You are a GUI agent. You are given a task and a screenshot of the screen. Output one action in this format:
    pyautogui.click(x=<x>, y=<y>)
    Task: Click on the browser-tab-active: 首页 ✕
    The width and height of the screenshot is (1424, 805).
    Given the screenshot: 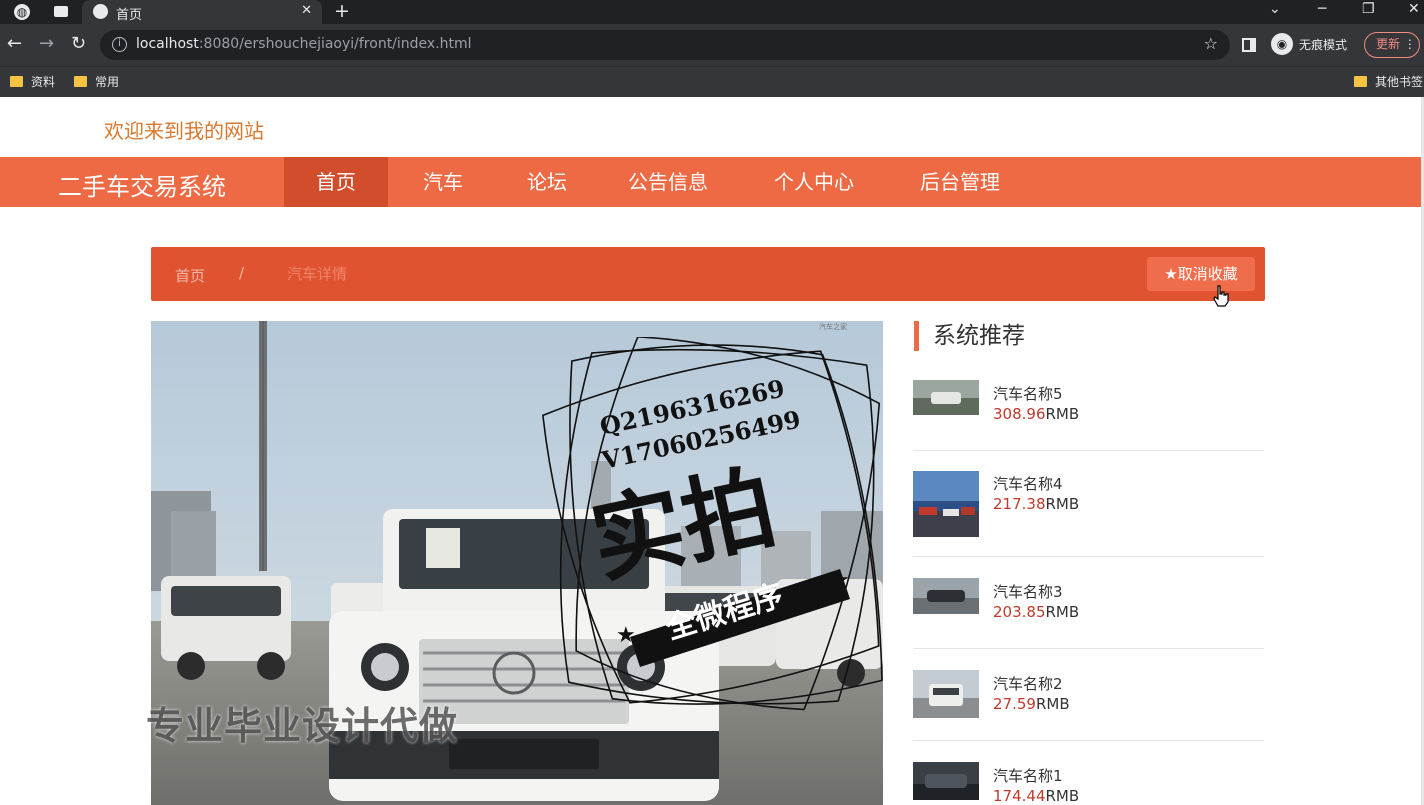 What is the action you would take?
    pyautogui.click(x=202, y=12)
    